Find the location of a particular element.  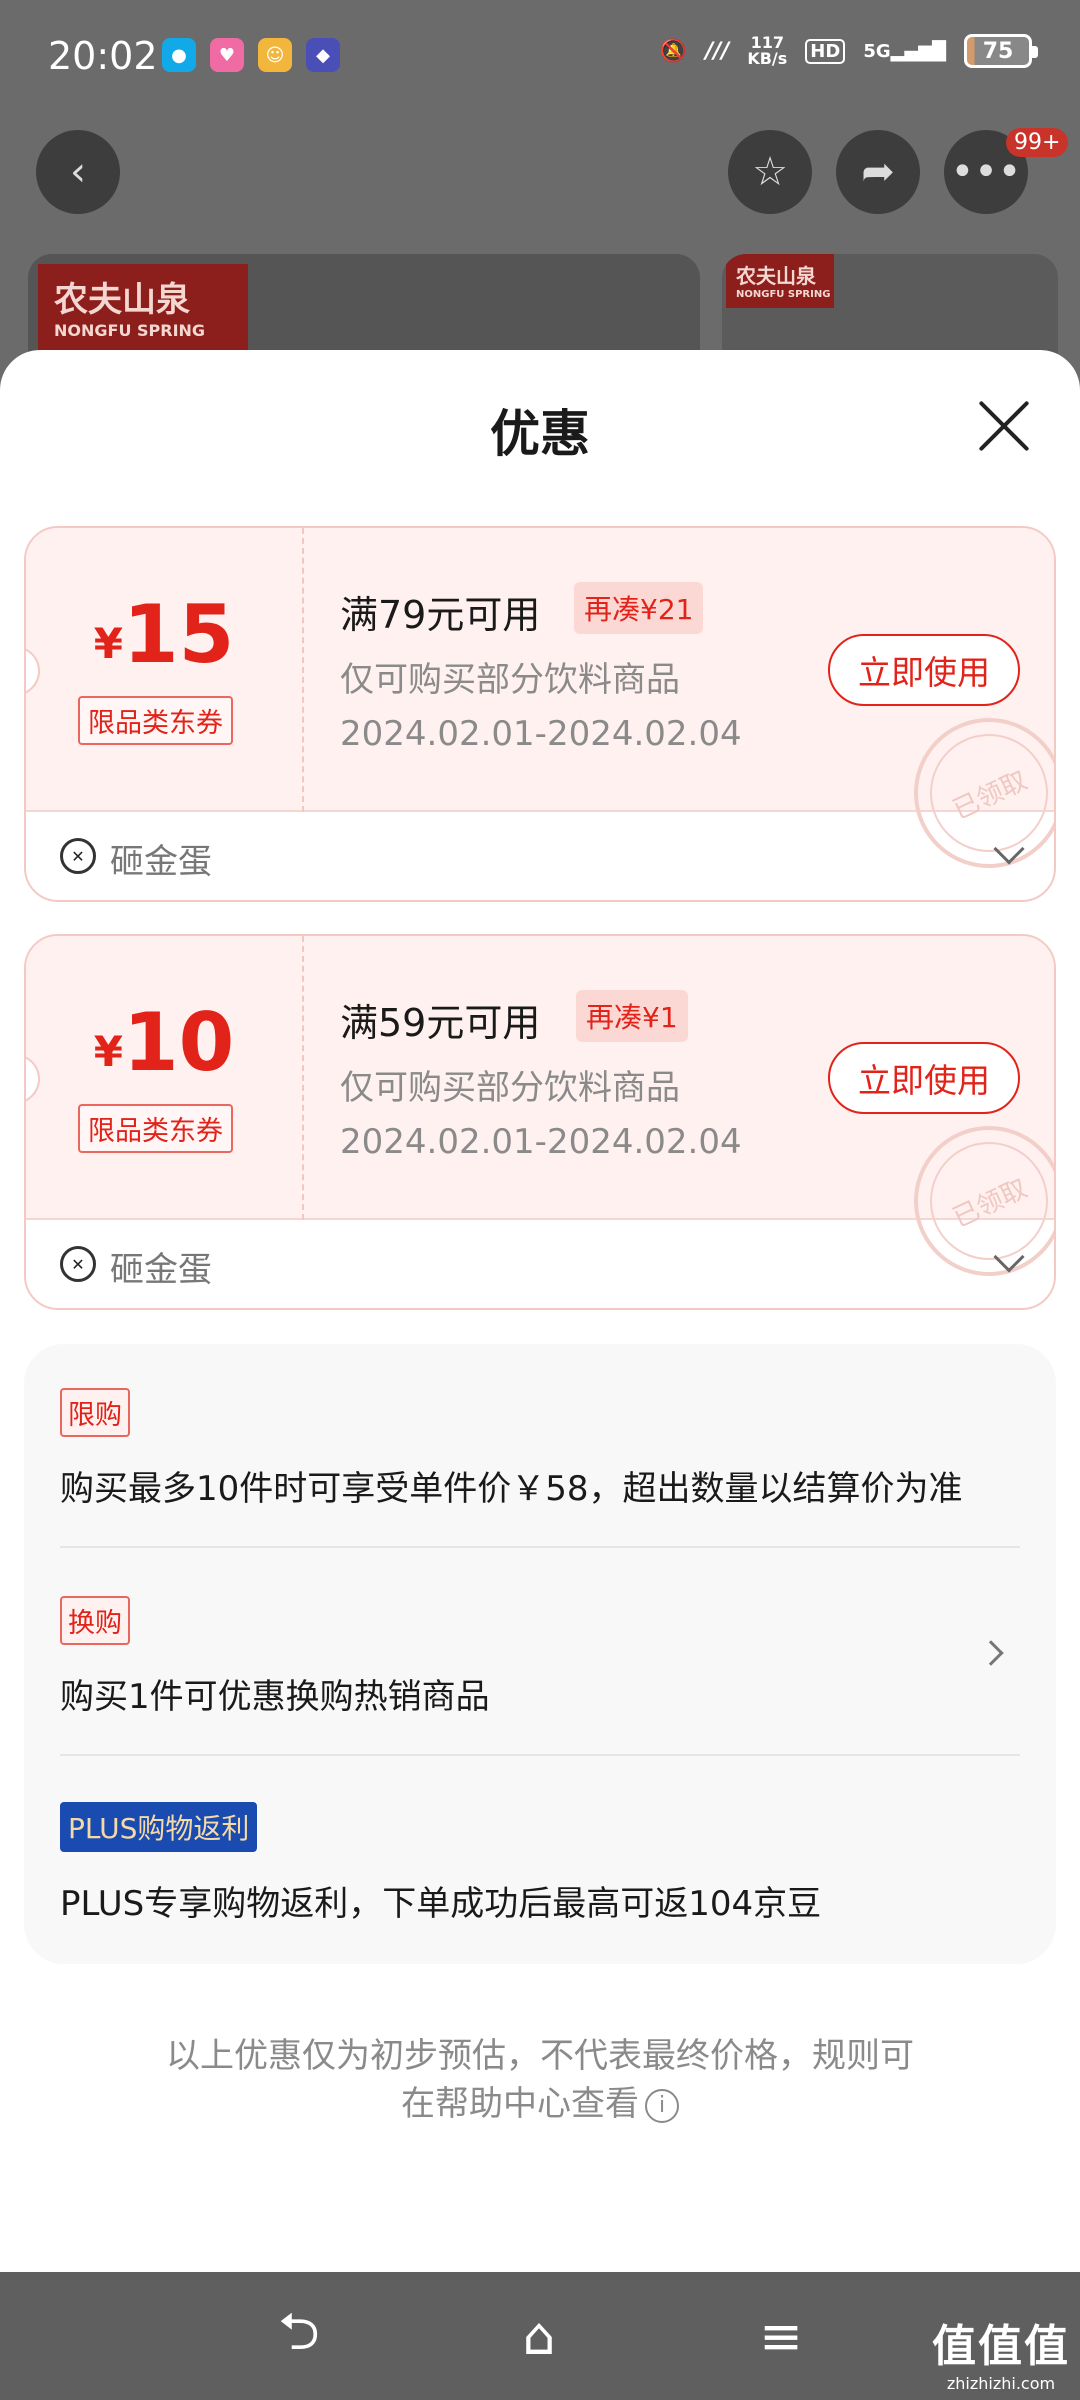

promo-text: 购买1件可优惠换购热销商品 is located at coordinates (275, 1697).